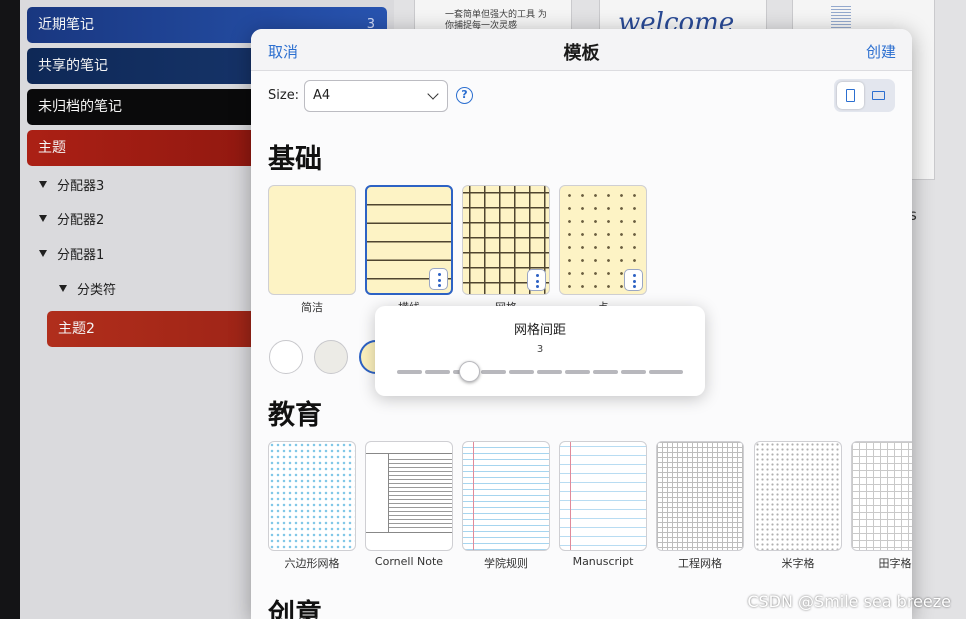 The height and width of the screenshot is (619, 966). Describe the element at coordinates (881, 51) in the screenshot. I see `create-button: 创建` at that location.